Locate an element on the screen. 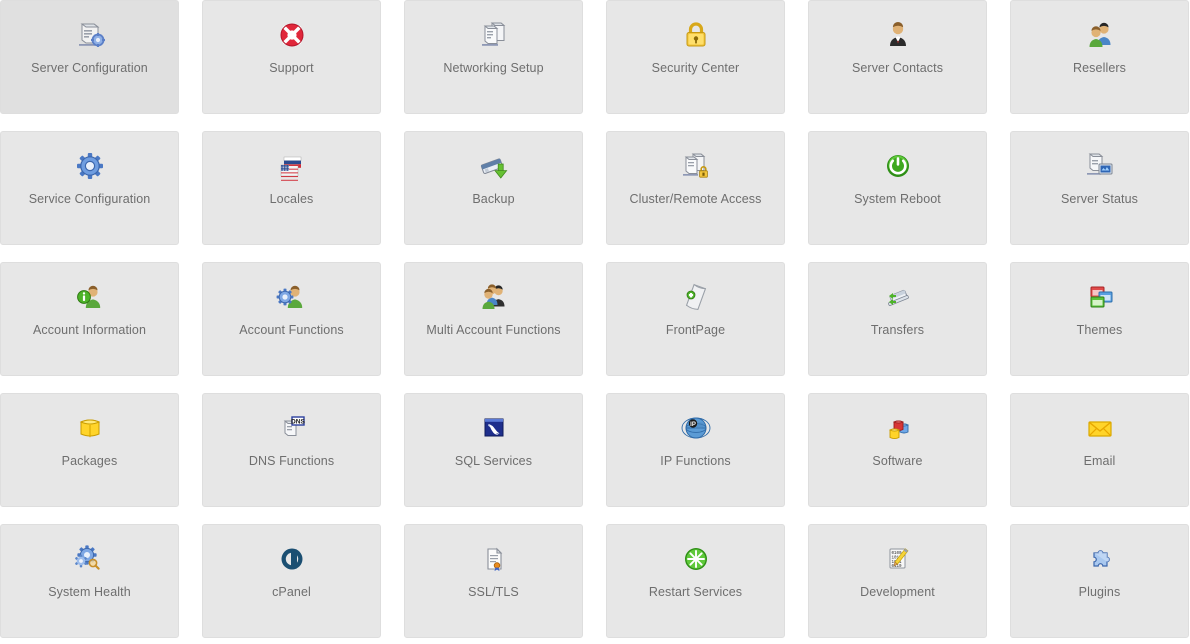 The width and height of the screenshot is (1190, 644). tile-server-status: Server Status is located at coordinates (1099, 188).